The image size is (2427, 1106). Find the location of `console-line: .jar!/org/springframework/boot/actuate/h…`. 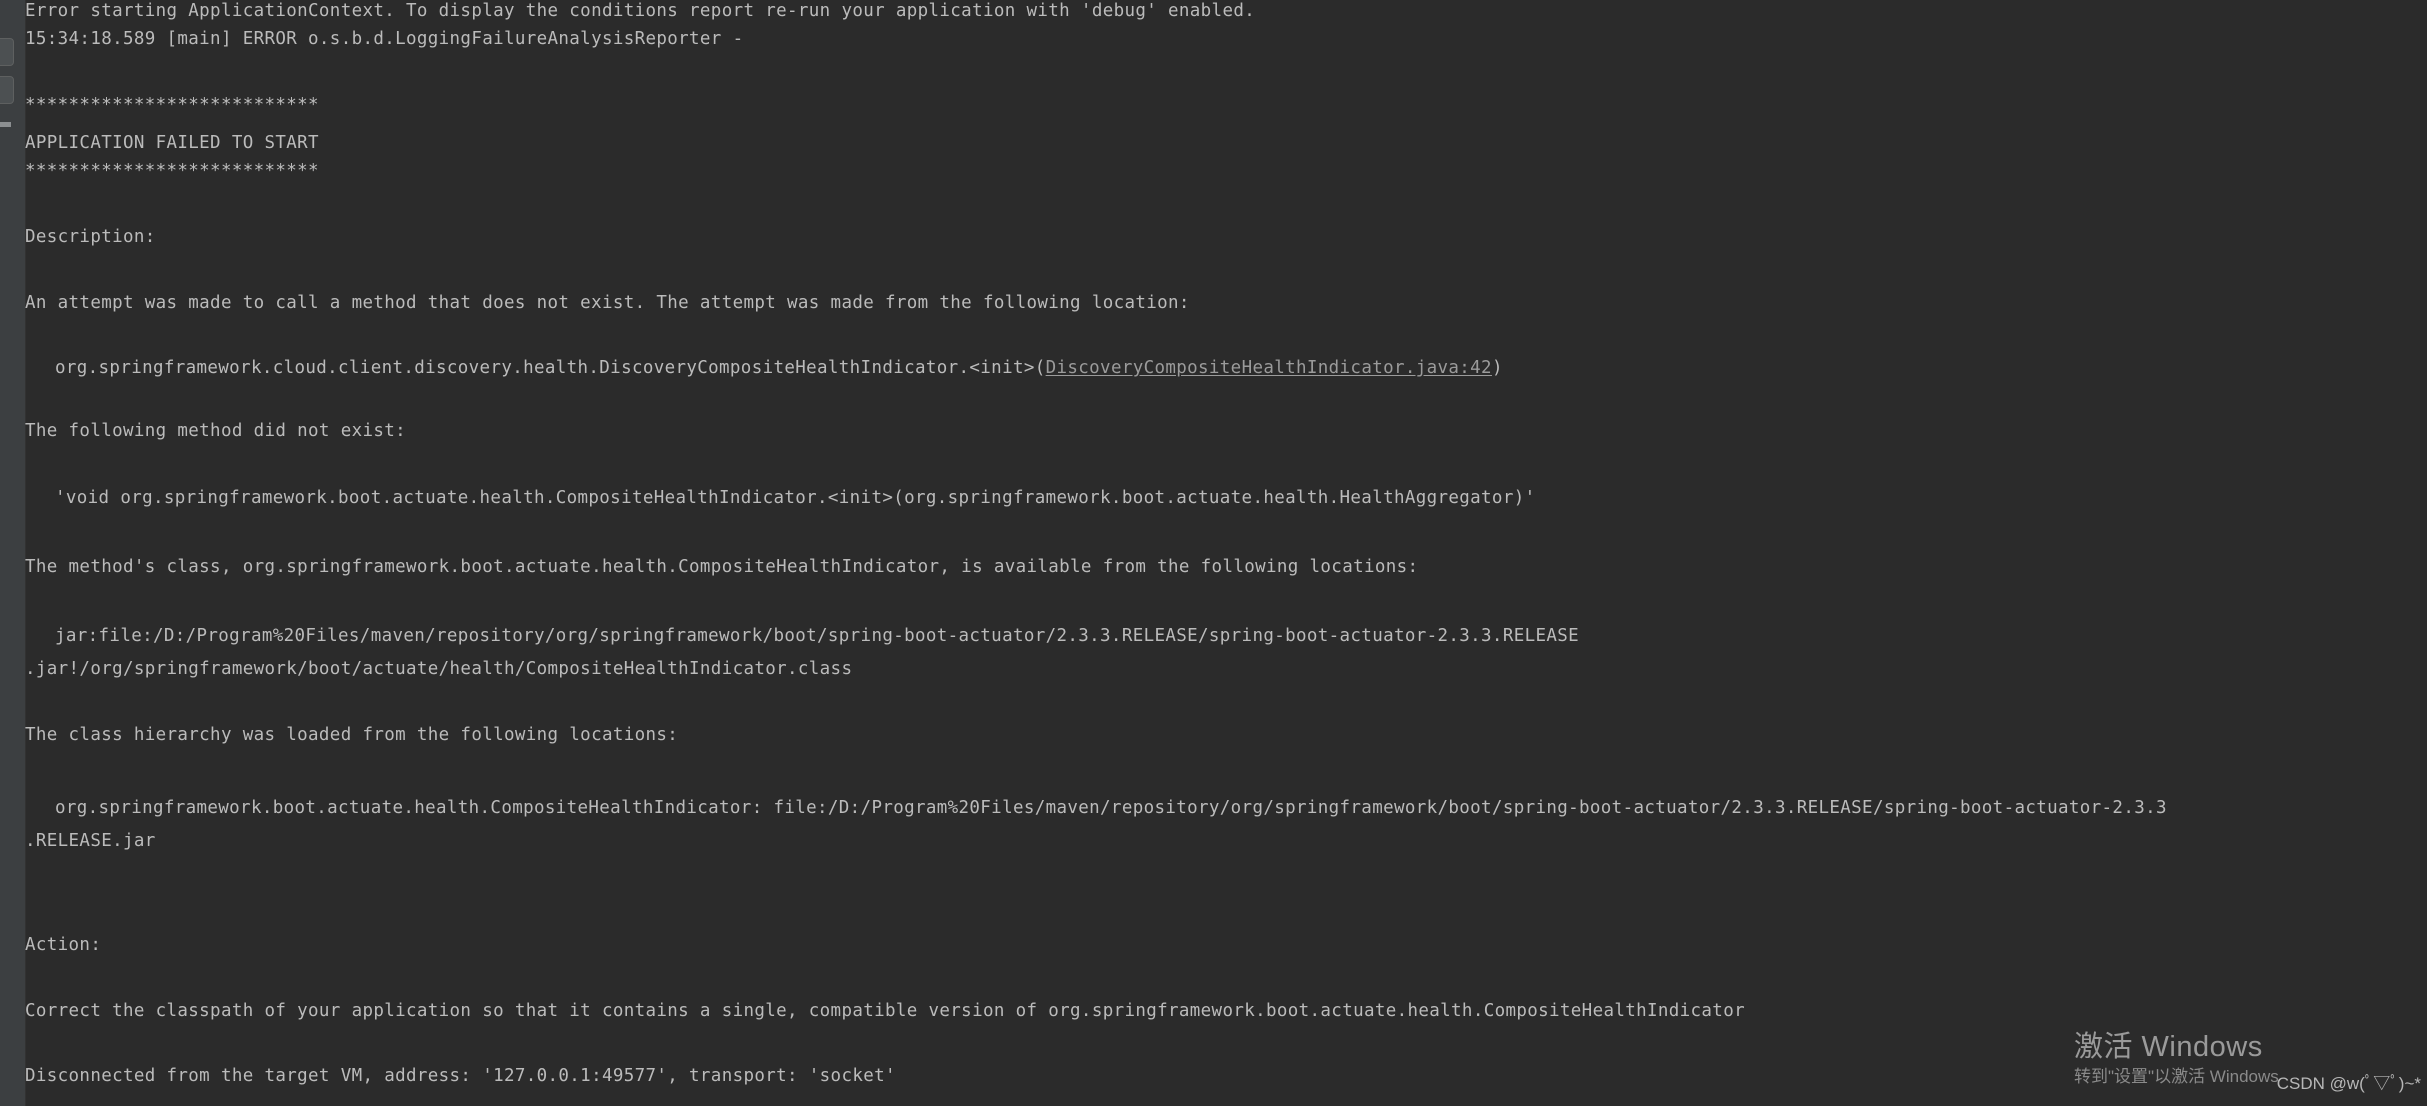

console-line: .jar!/org/springframework/boot/actuate/h… is located at coordinates (439, 669).